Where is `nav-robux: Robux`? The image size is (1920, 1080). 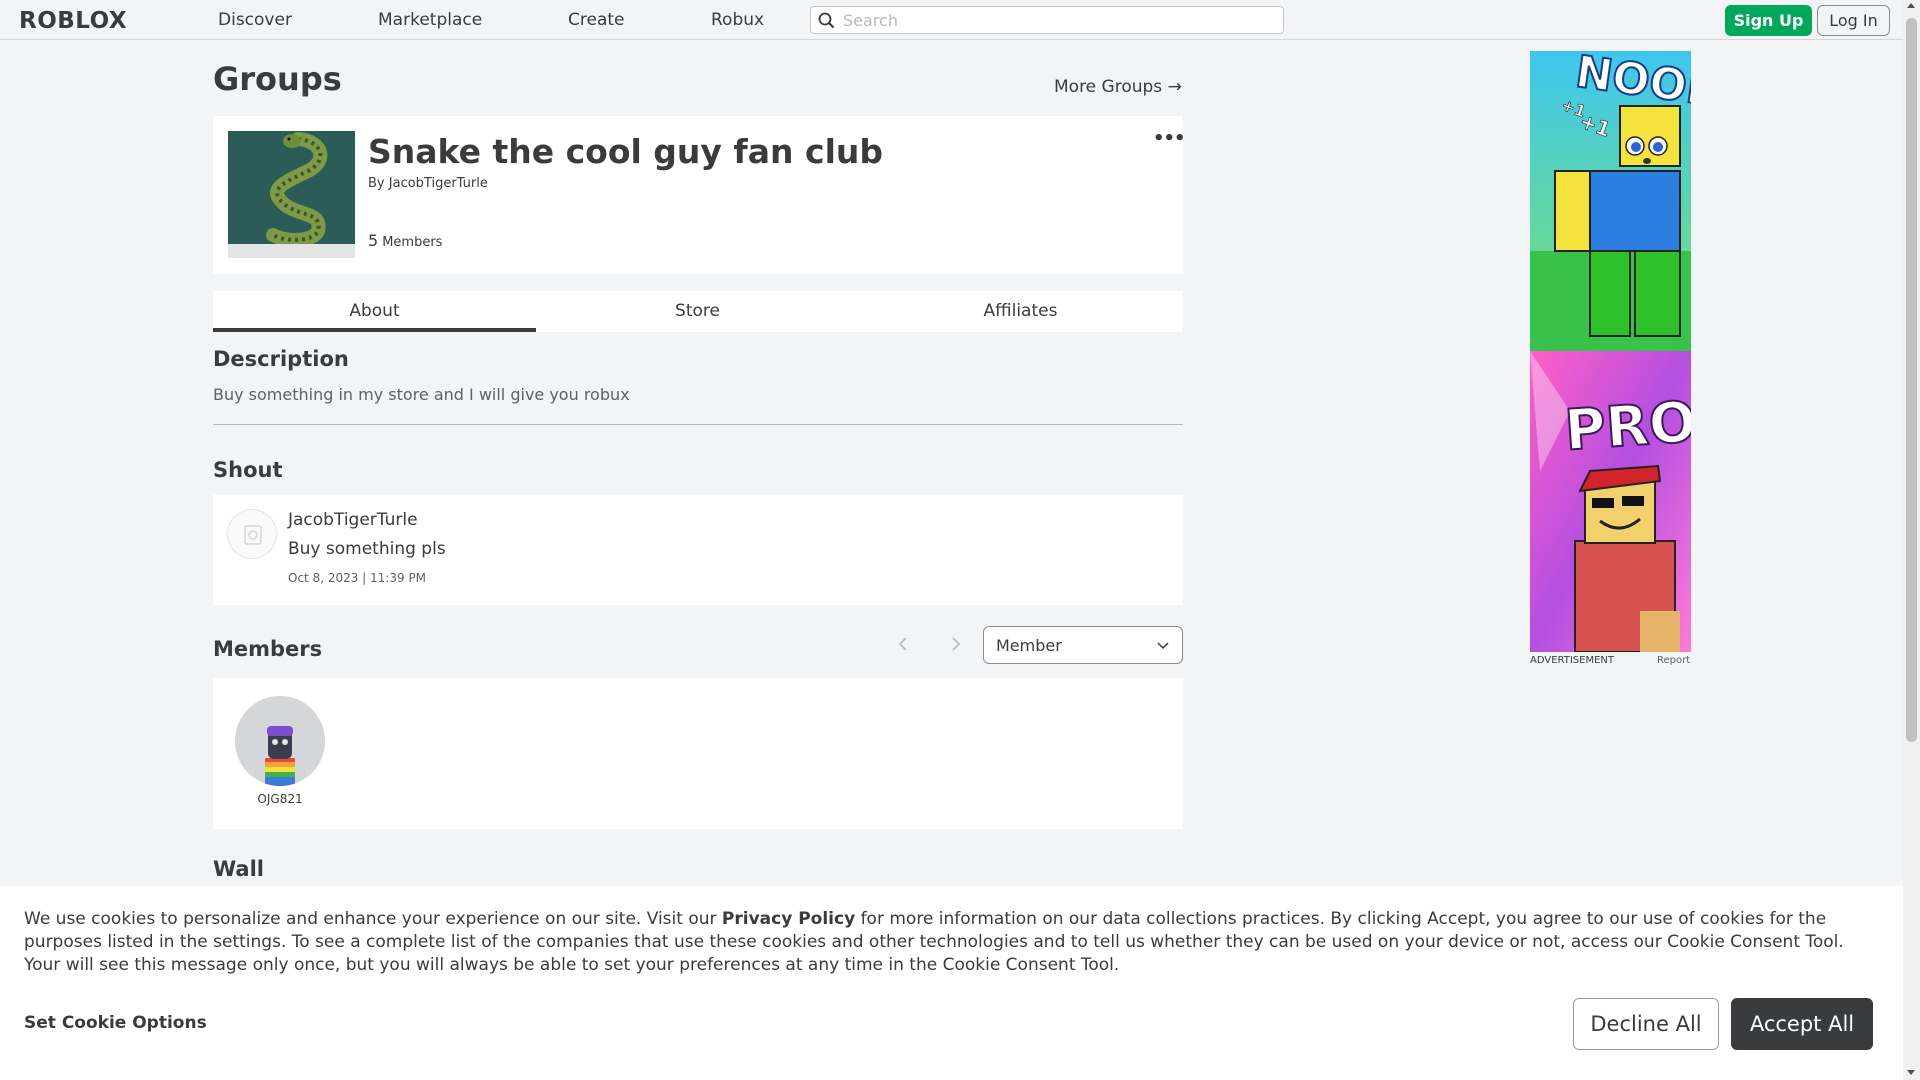 nav-robux: Robux is located at coordinates (737, 20).